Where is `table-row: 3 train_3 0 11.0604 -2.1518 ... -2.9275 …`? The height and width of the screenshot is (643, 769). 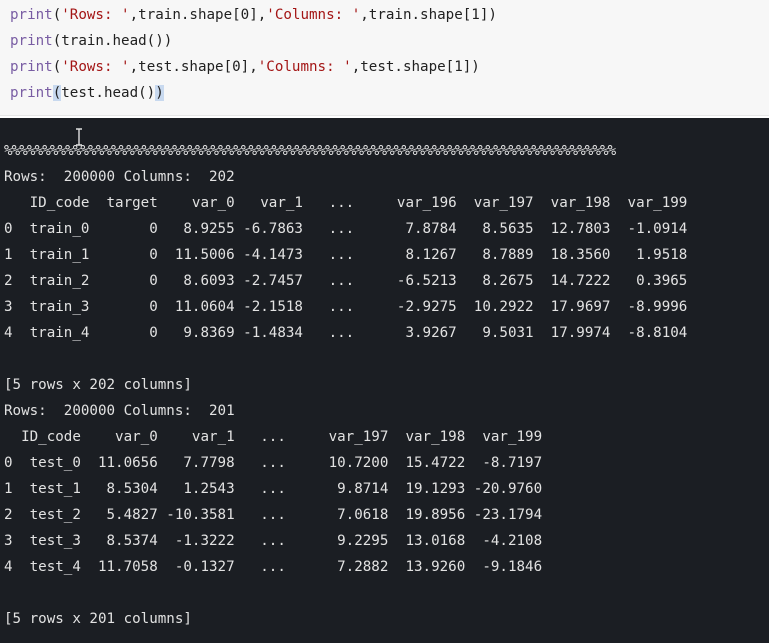
table-row: 3 train_3 0 11.0604 -2.1518 ... -2.9275 … is located at coordinates (346, 307).